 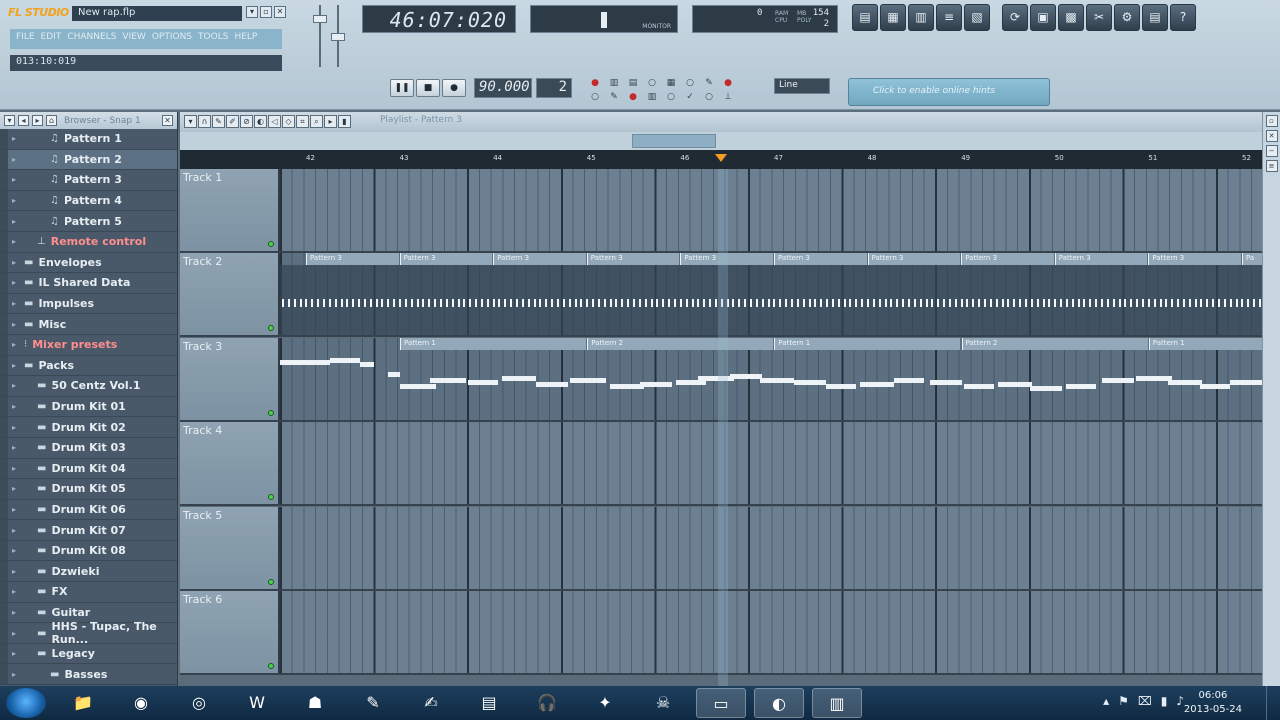 I want to click on scroll-thumb, so click(x=674, y=141).